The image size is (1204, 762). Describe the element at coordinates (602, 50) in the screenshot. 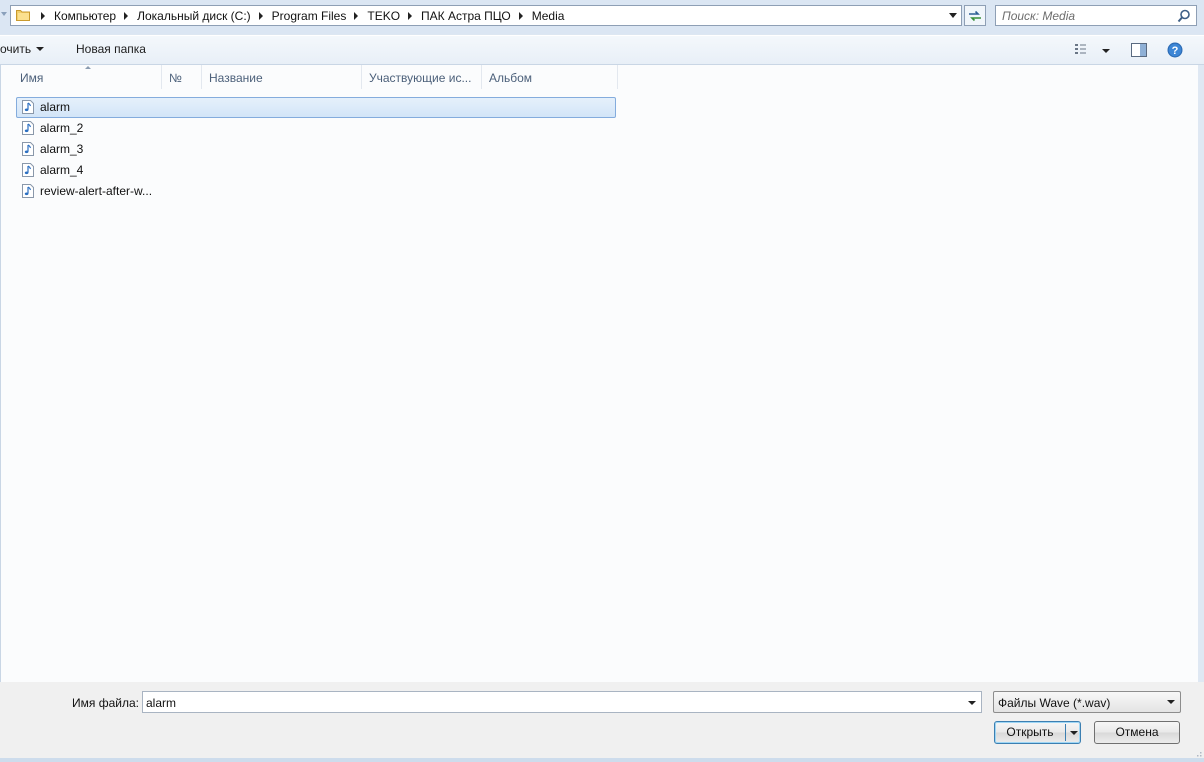

I see `command-bar: очить Новая папка ?` at that location.